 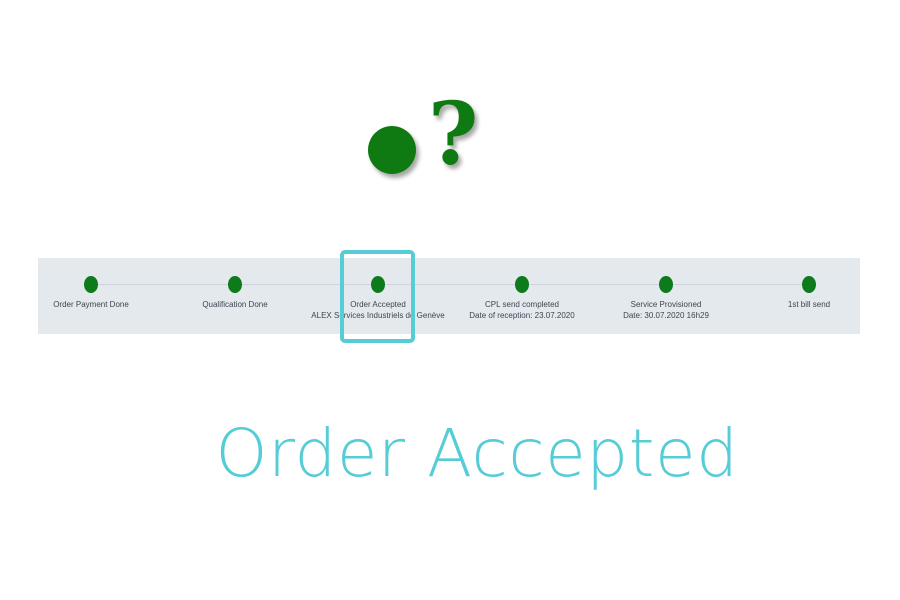 I want to click on step-detail: Date: 30.07.2020 16h29, so click(x=666, y=315).